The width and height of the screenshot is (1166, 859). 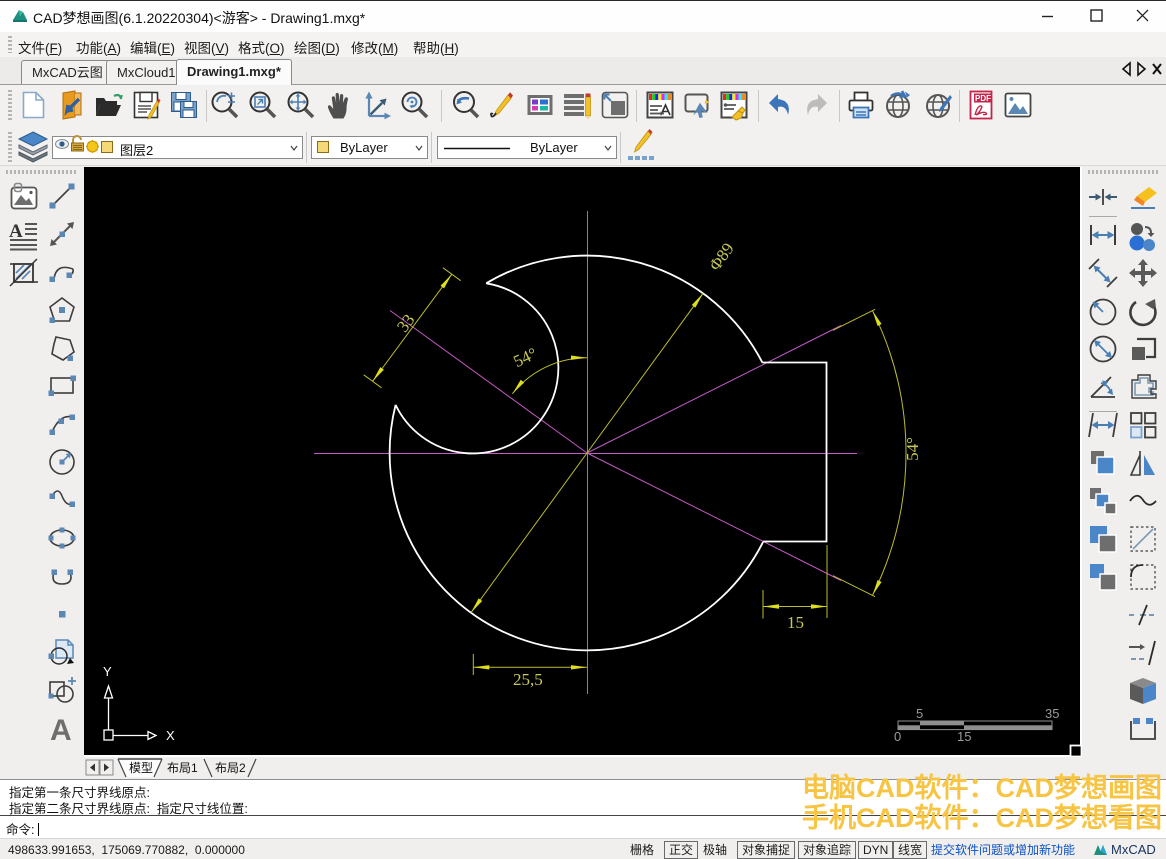 What do you see at coordinates (528, 679) in the screenshot?
I see `svg-text: 25,5` at bounding box center [528, 679].